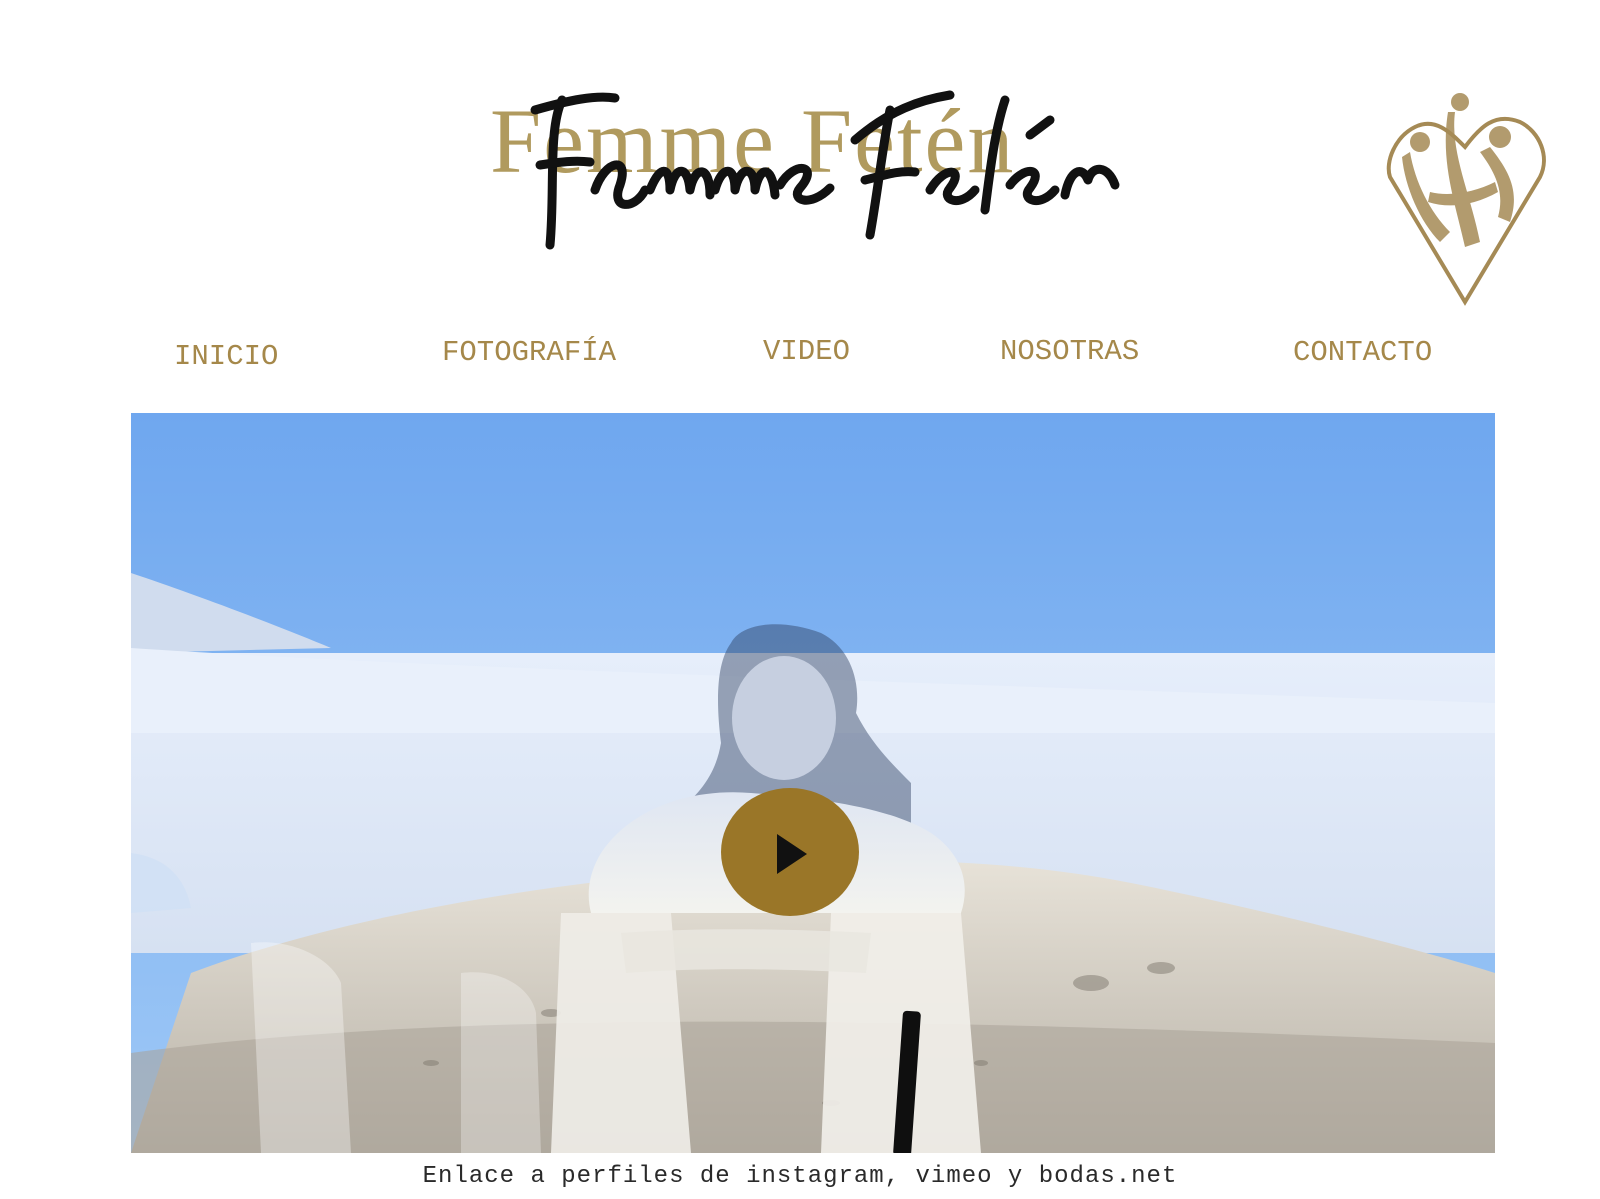 The height and width of the screenshot is (1199, 1600). What do you see at coordinates (529, 352) in the screenshot?
I see `nav-item-fotografia: FOTOGRAFÍA` at bounding box center [529, 352].